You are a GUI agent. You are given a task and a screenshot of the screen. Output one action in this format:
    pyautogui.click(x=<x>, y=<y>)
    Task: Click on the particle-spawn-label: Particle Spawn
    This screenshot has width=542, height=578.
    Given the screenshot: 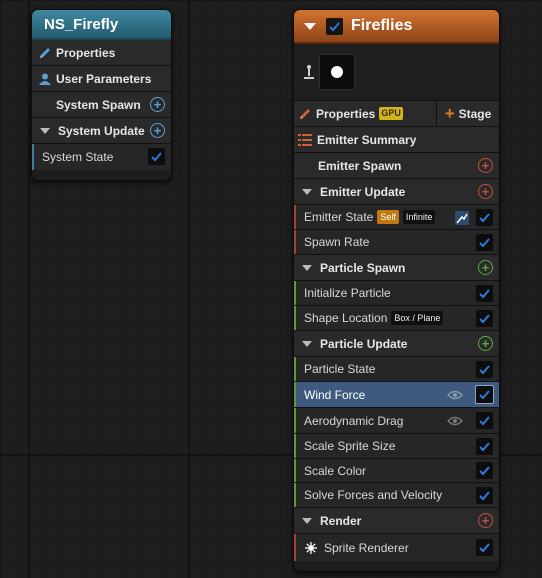 What is the action you would take?
    pyautogui.click(x=363, y=267)
    